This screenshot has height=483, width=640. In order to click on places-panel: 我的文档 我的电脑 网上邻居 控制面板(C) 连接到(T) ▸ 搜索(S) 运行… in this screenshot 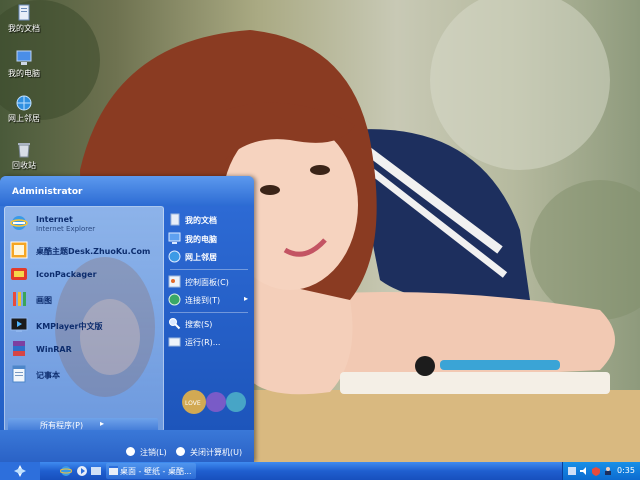, I will do `click(209, 318)`.